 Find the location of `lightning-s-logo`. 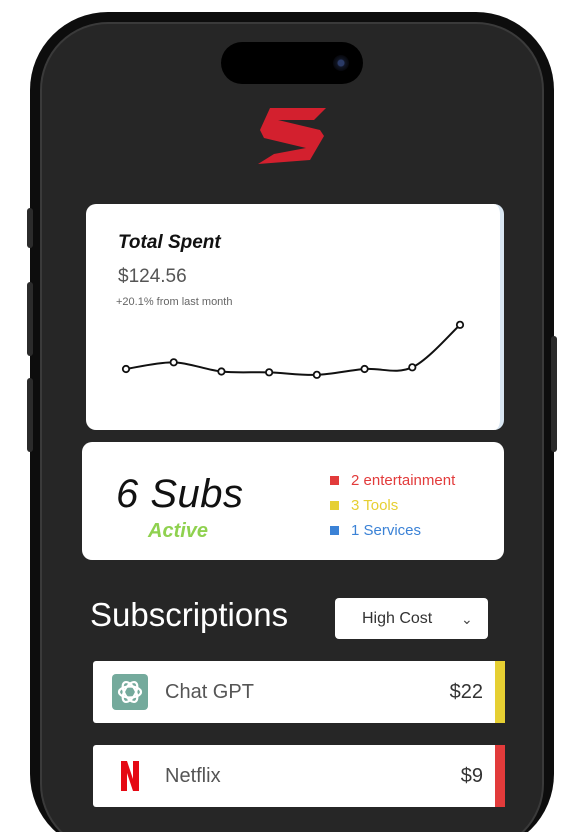

lightning-s-logo is located at coordinates (292, 136).